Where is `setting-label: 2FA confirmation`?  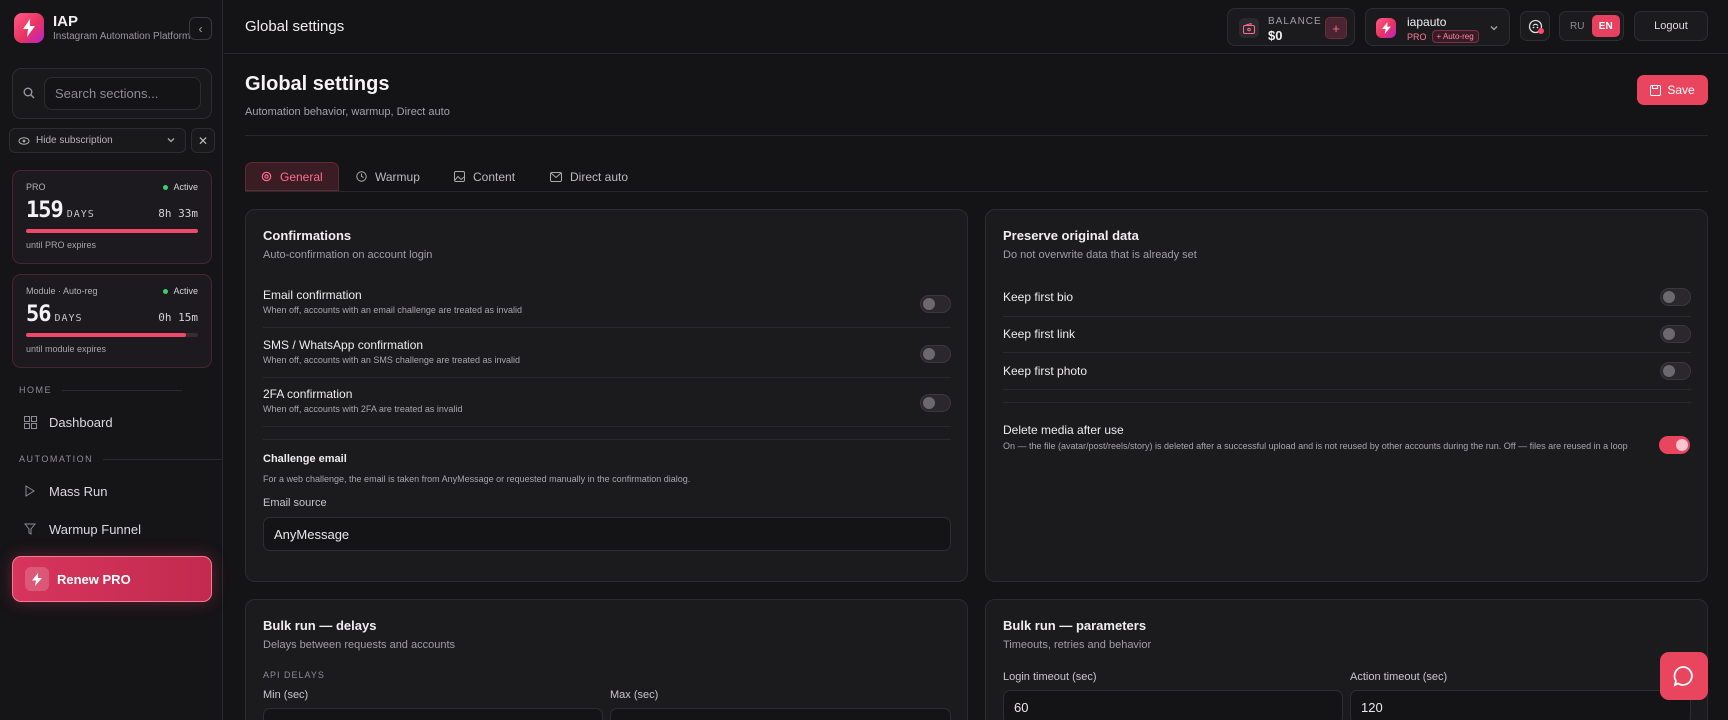 setting-label: 2FA confirmation is located at coordinates (308, 394).